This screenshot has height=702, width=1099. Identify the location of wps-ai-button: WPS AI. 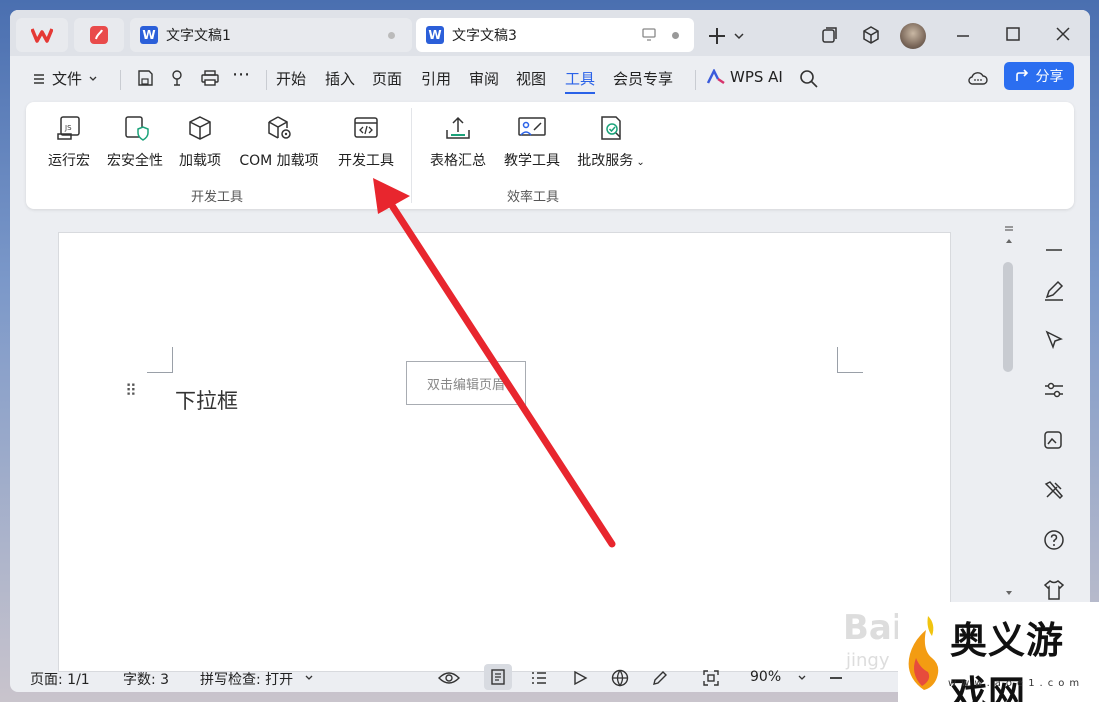
(744, 77).